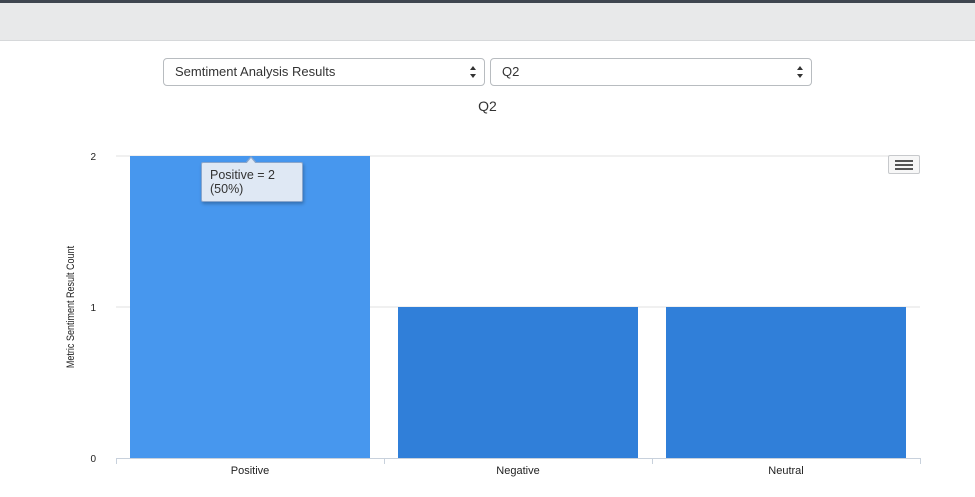  What do you see at coordinates (93, 308) in the screenshot?
I see `y-tick-label: 1` at bounding box center [93, 308].